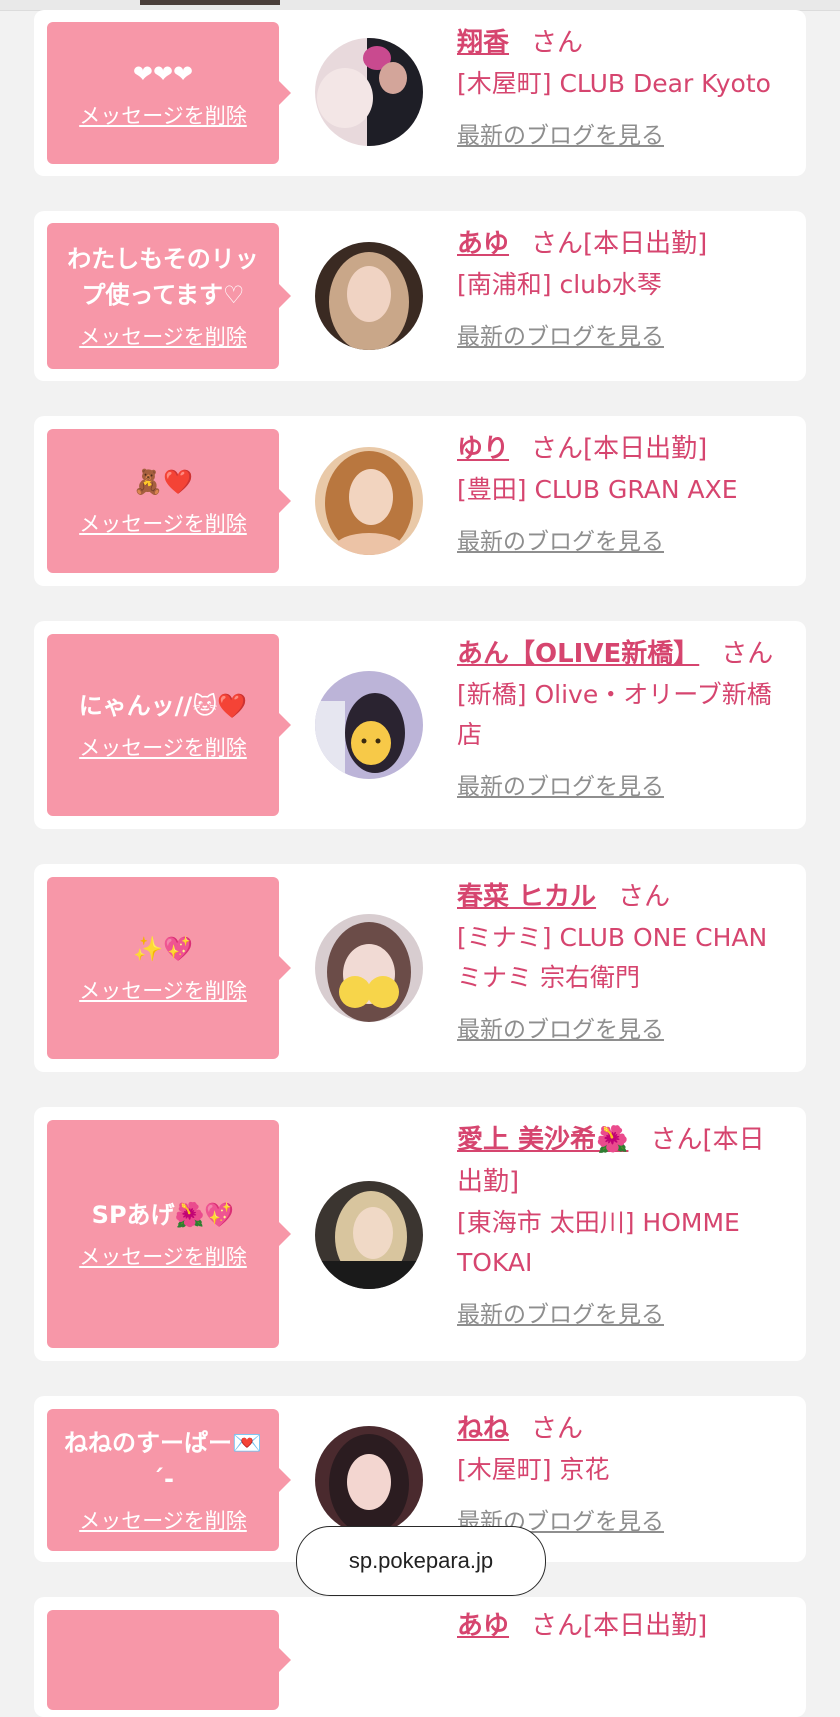  I want to click on url-bar: sp.pokepara.jp, so click(421, 1561).